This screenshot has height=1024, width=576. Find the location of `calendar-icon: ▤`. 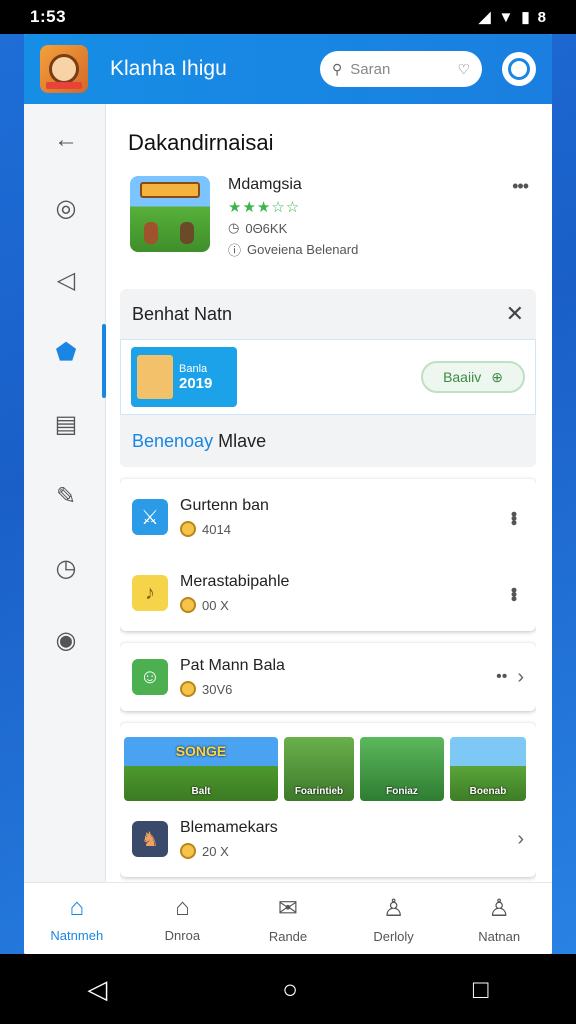

calendar-icon: ▤ is located at coordinates (66, 424).